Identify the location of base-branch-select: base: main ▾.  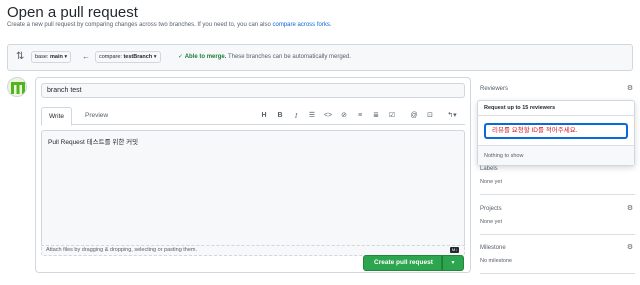
(51, 57).